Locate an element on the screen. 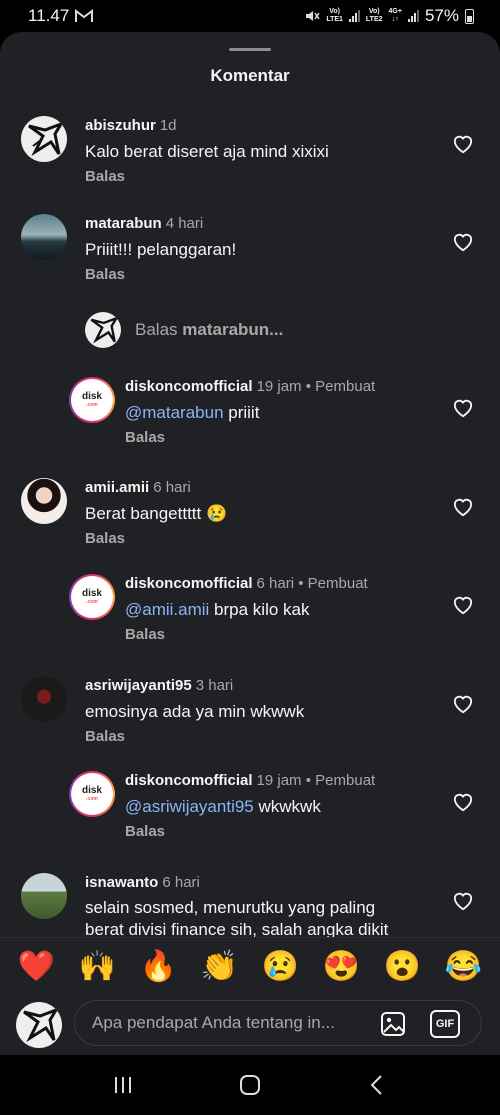 The height and width of the screenshot is (1115, 500). recent-apps-button is located at coordinates (123, 1085).